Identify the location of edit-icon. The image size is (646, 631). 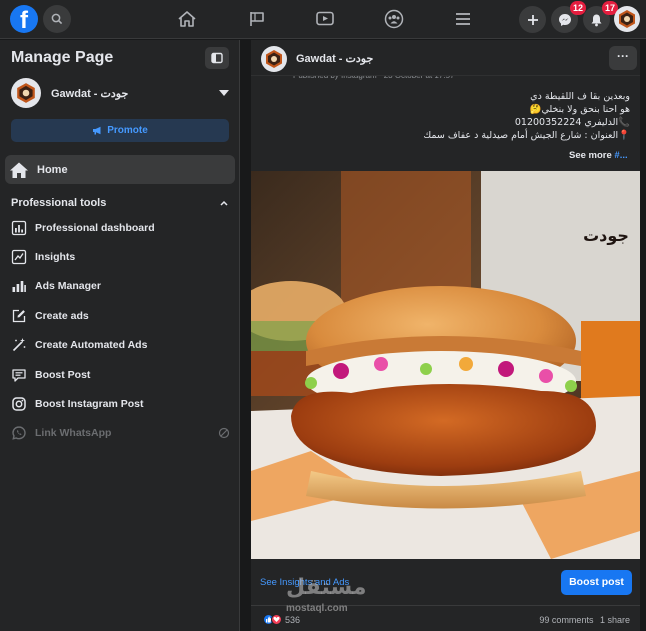
(19, 316).